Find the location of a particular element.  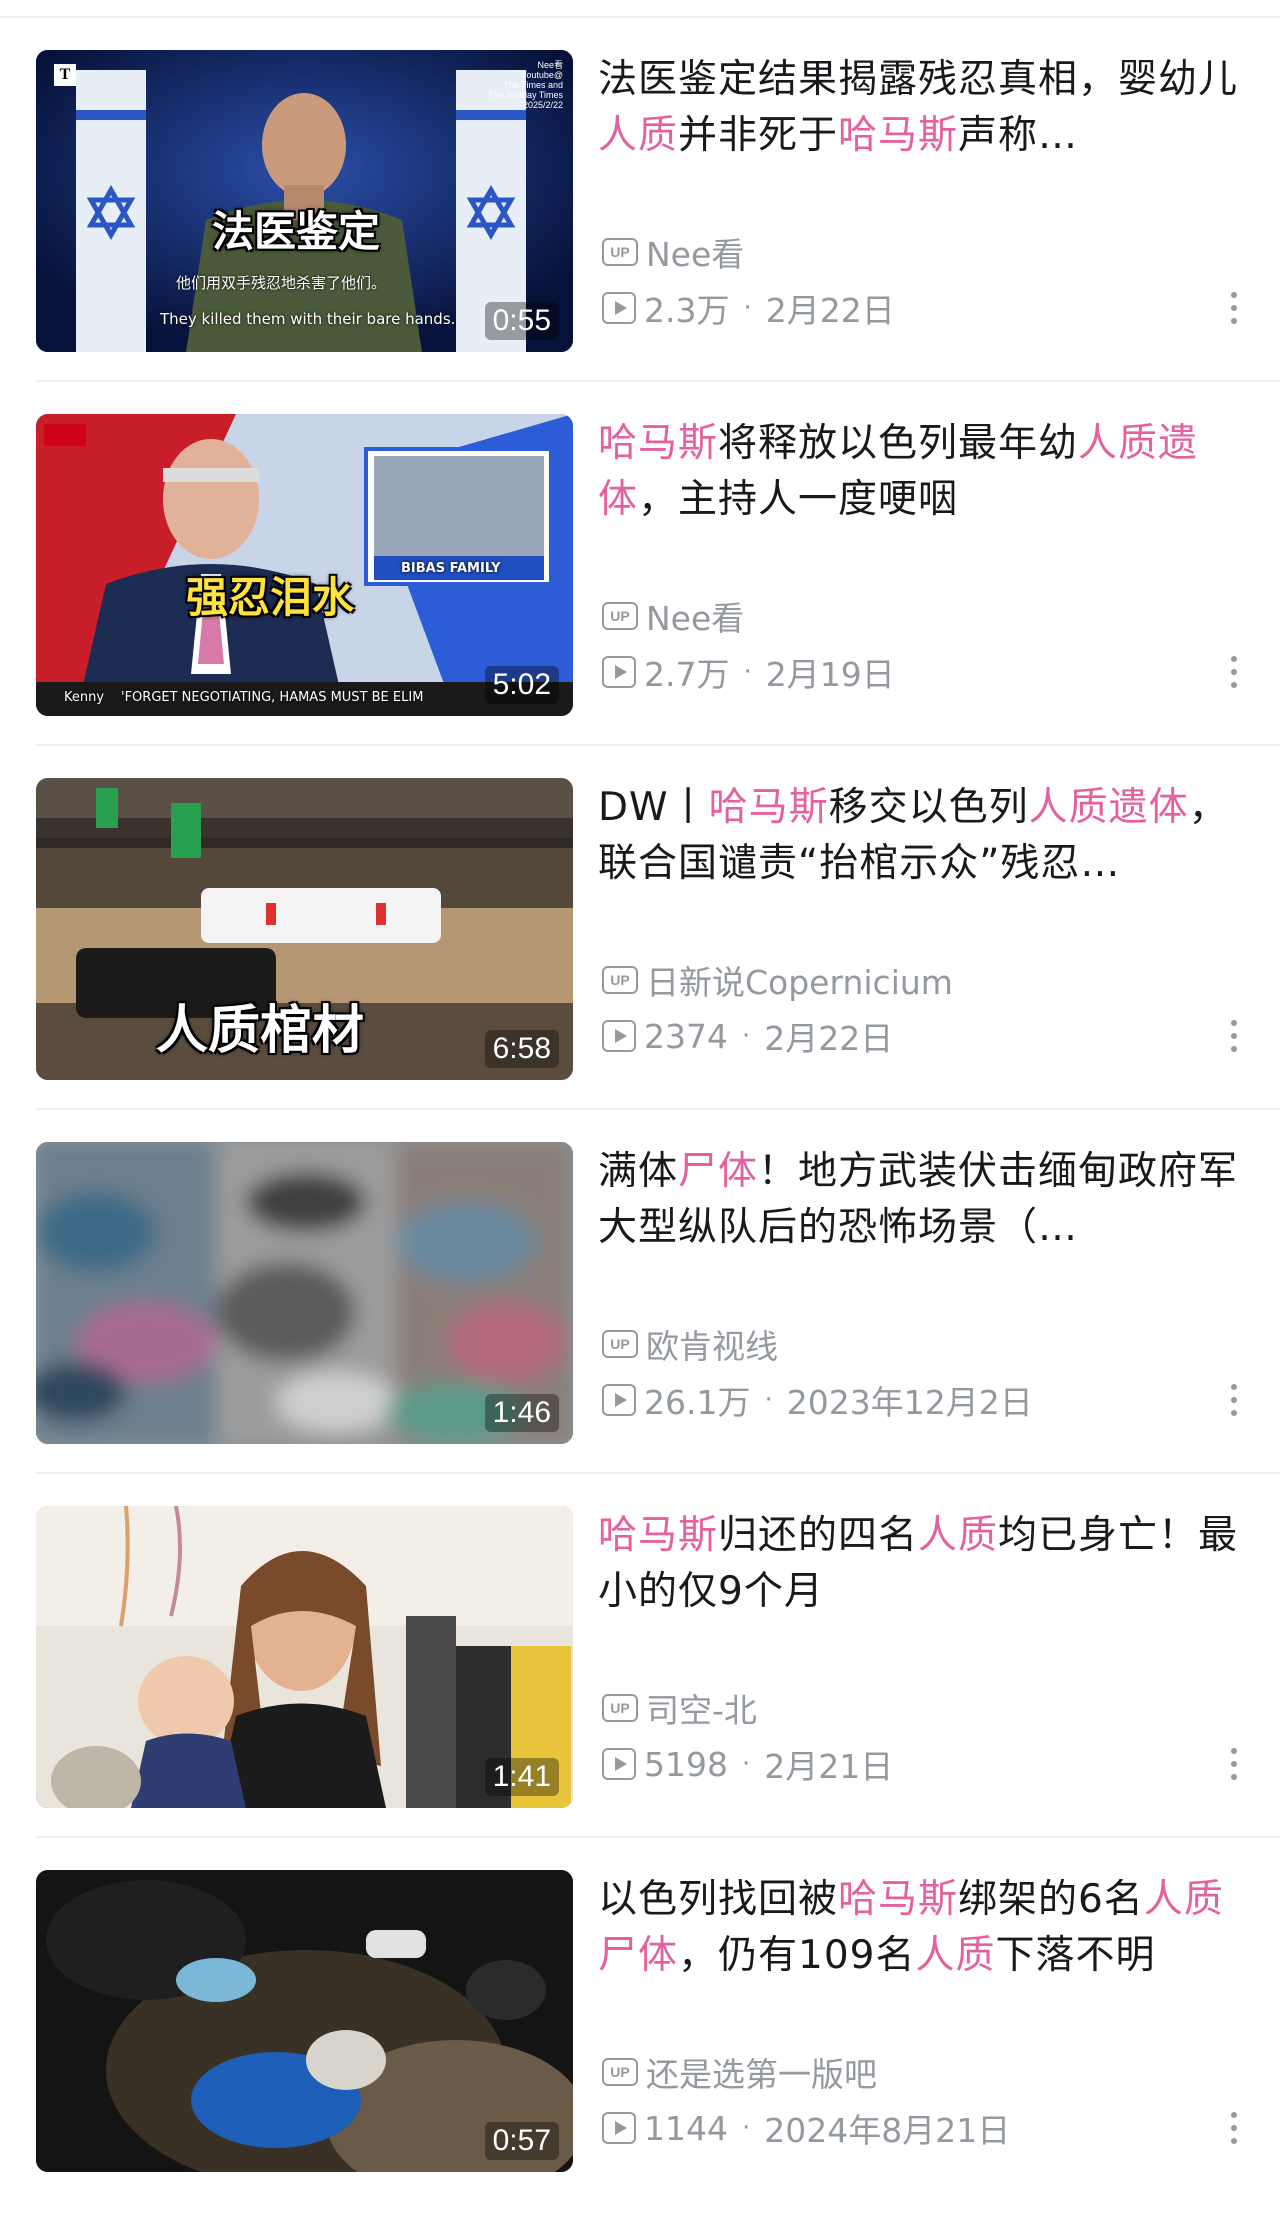

title-text: 以色列找回被 is located at coordinates (718, 1899).